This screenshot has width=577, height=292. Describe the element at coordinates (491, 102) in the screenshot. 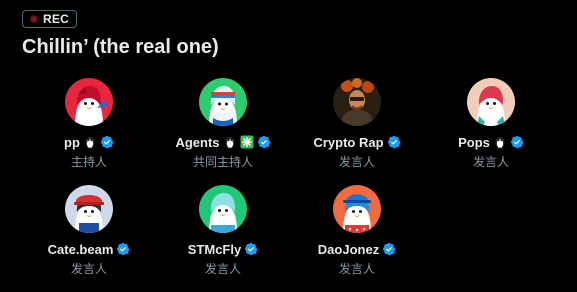

I see `penguin-avatar-pink` at that location.